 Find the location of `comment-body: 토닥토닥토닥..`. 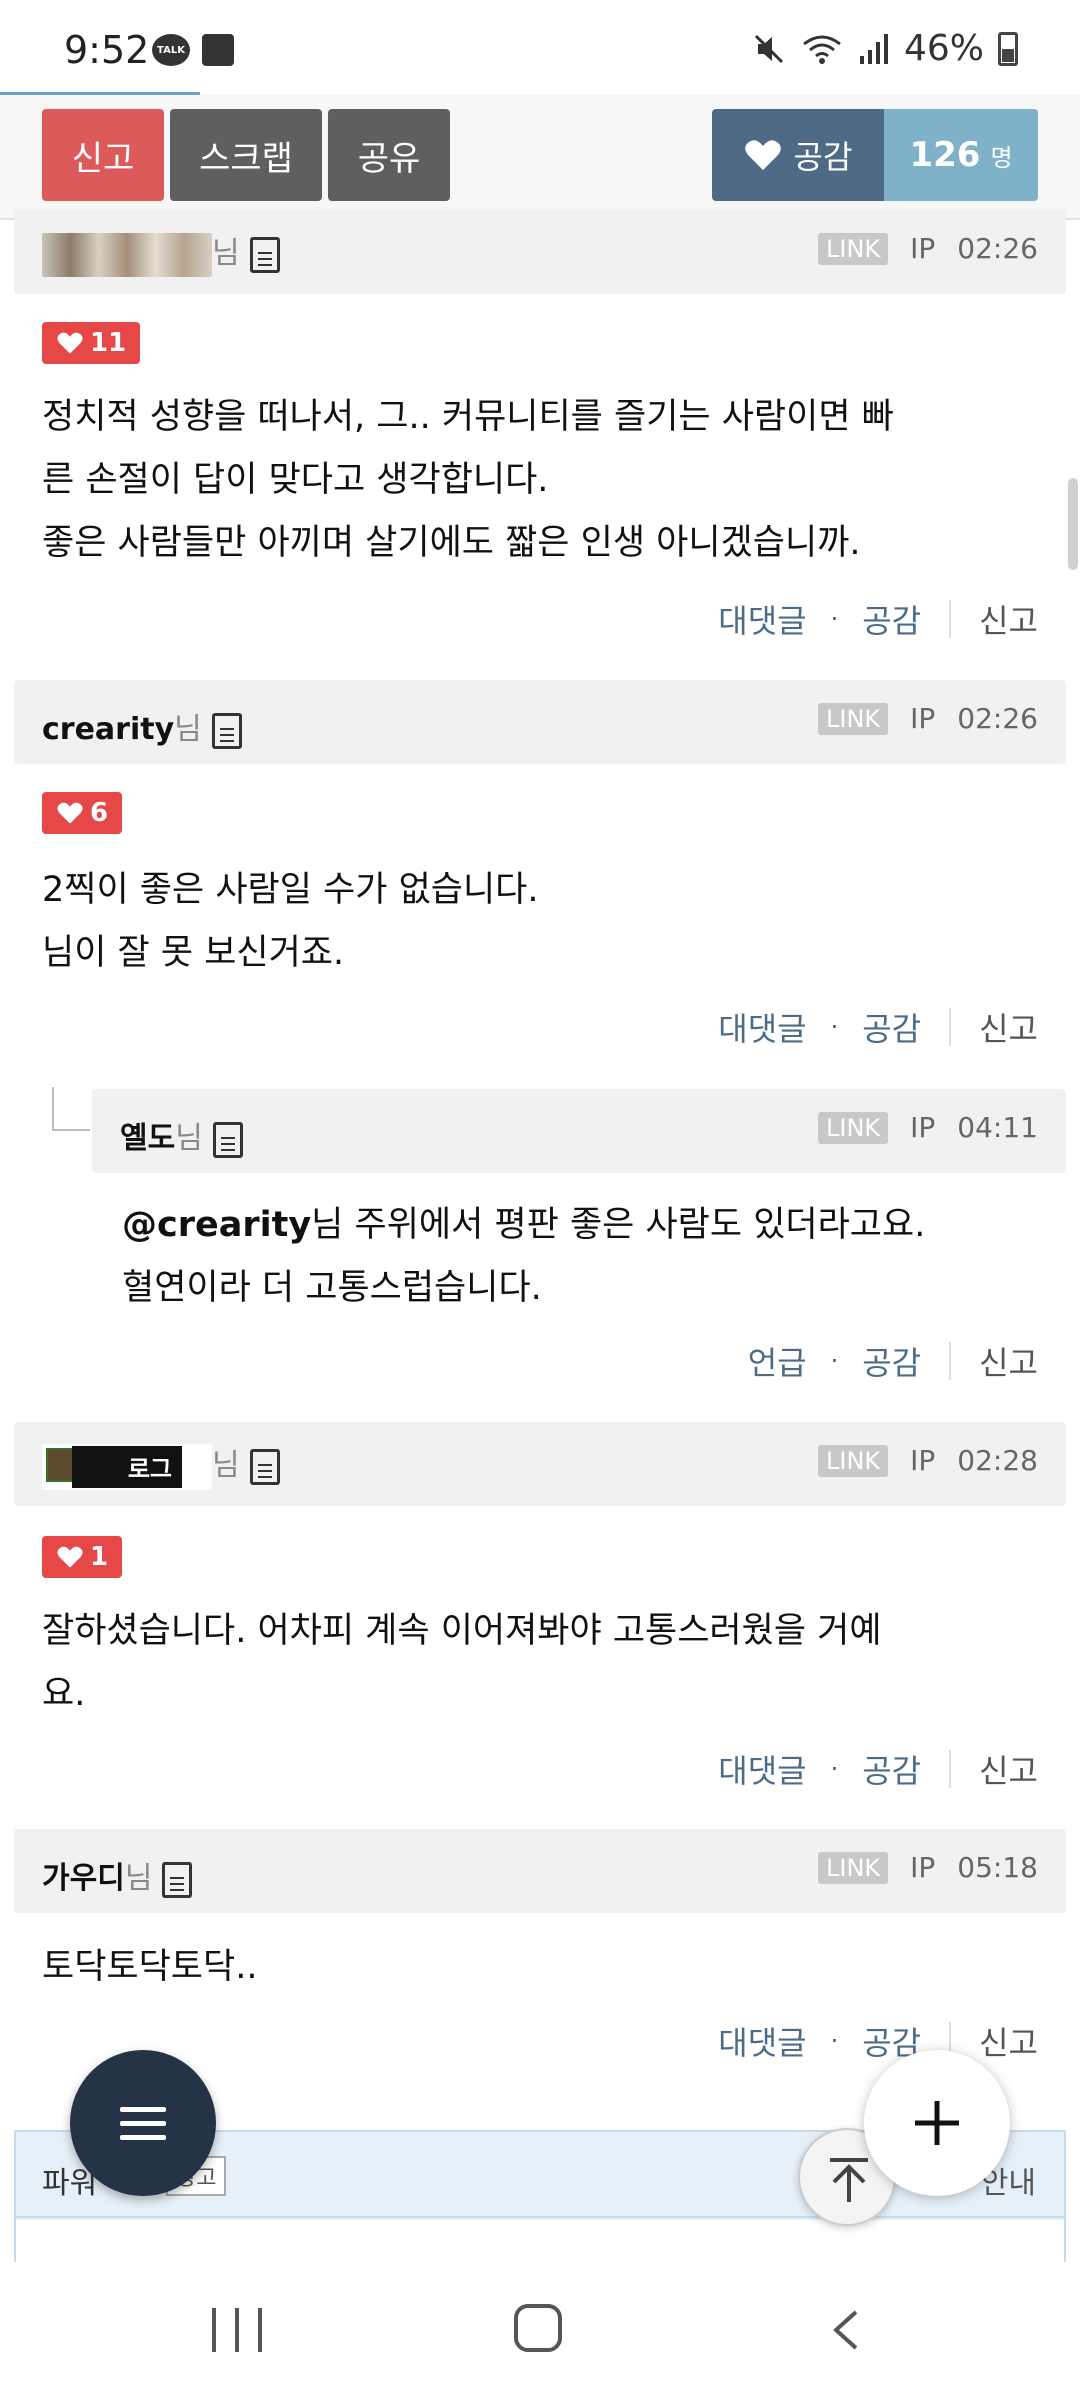

comment-body: 토닥토닥토닥.. is located at coordinates (542, 1967).